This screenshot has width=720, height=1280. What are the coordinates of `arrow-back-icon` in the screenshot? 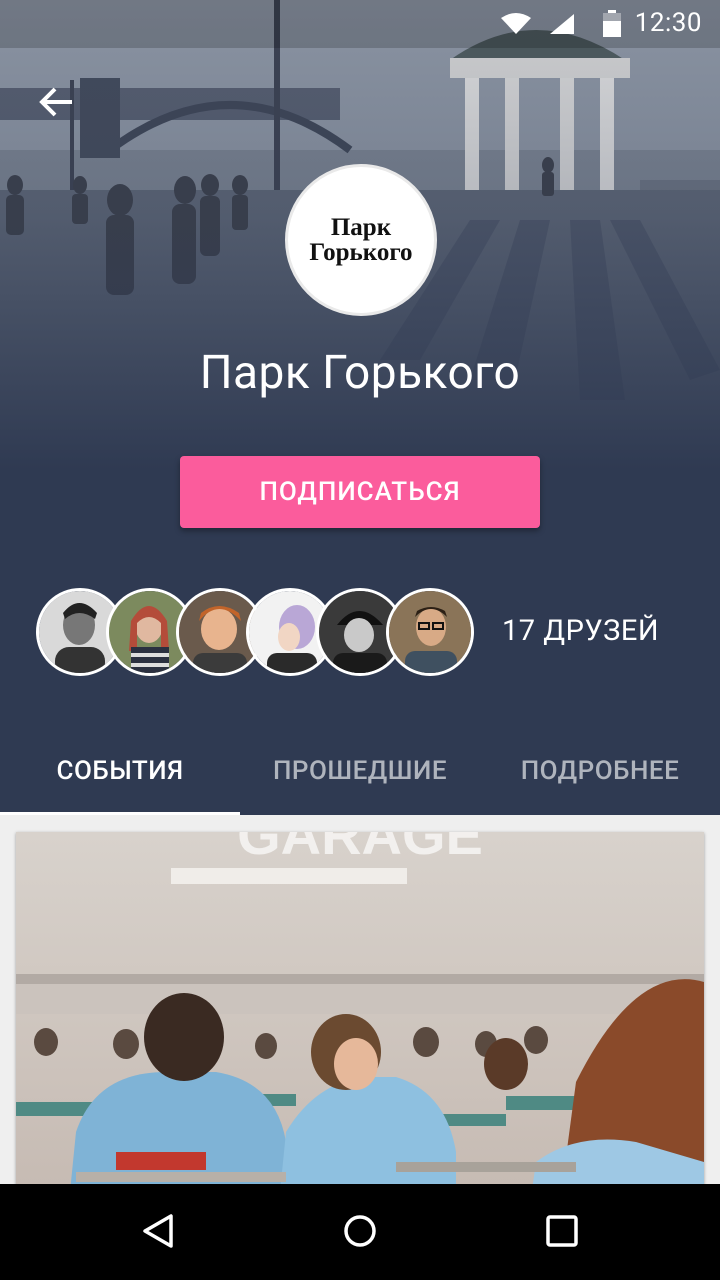 It's located at (56, 104).